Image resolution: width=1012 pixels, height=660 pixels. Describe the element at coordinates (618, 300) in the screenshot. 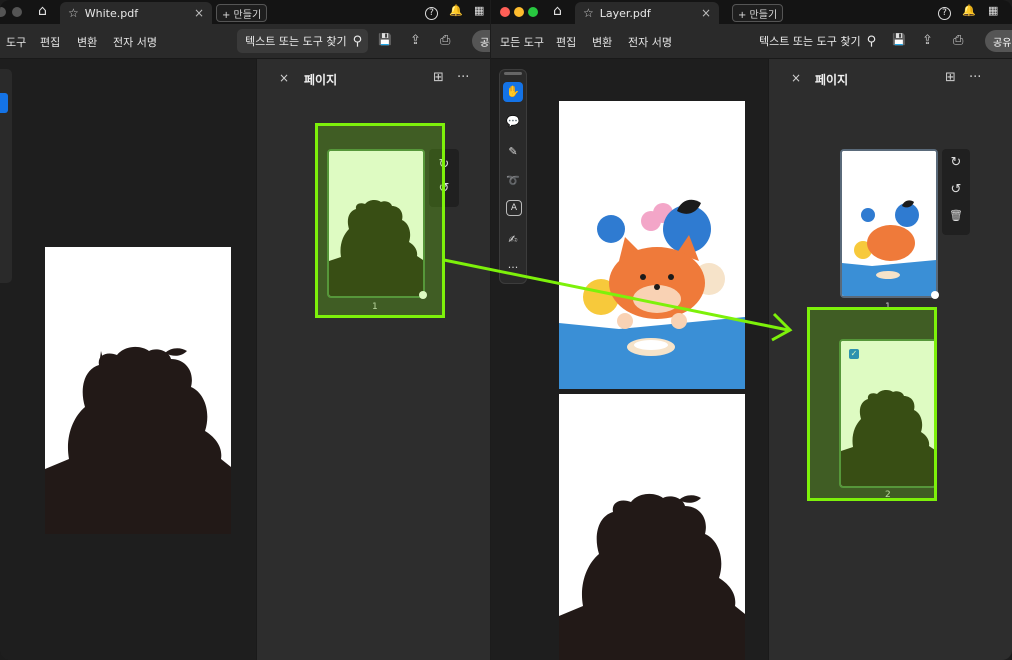

I see `drag-arrow` at that location.